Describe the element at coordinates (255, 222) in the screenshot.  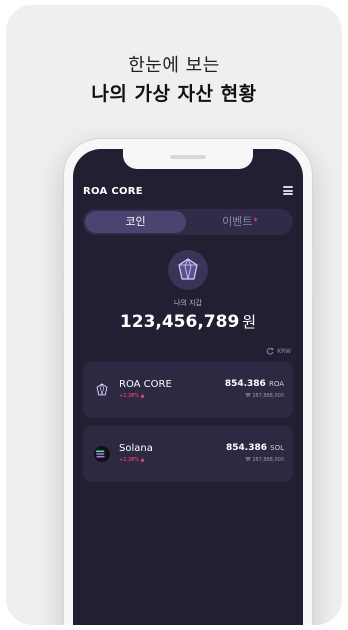
I see `event-badge: *` at that location.